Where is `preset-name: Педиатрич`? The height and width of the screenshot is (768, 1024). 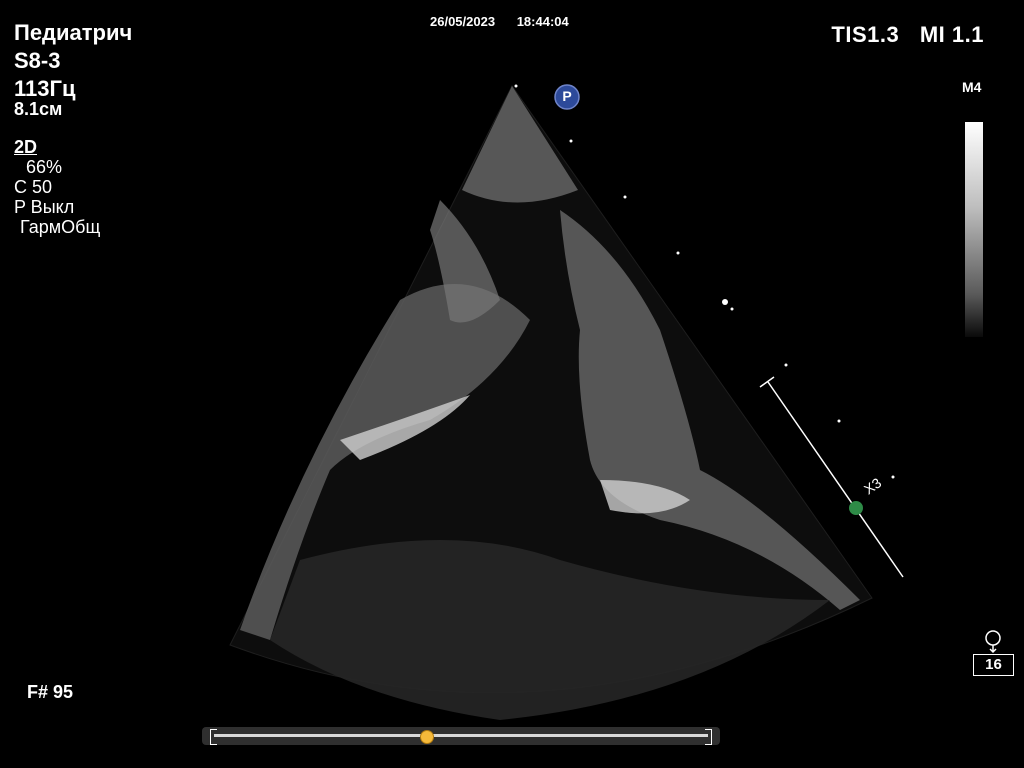 preset-name: Педиатрич is located at coordinates (73, 33).